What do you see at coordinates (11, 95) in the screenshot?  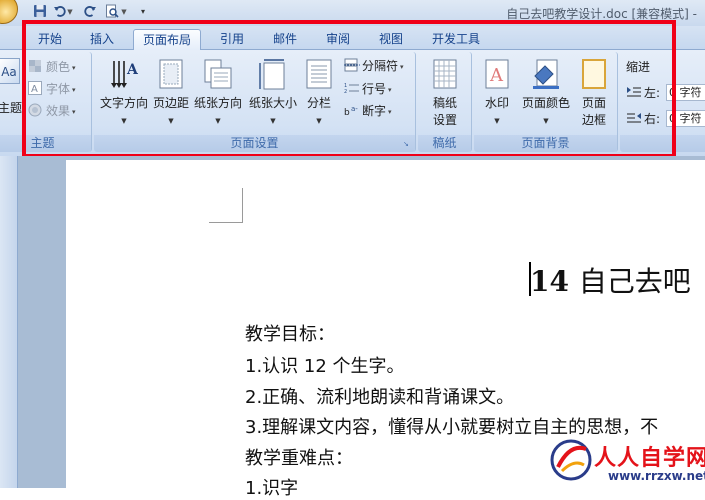 I see `themes-button: Aa 主题` at bounding box center [11, 95].